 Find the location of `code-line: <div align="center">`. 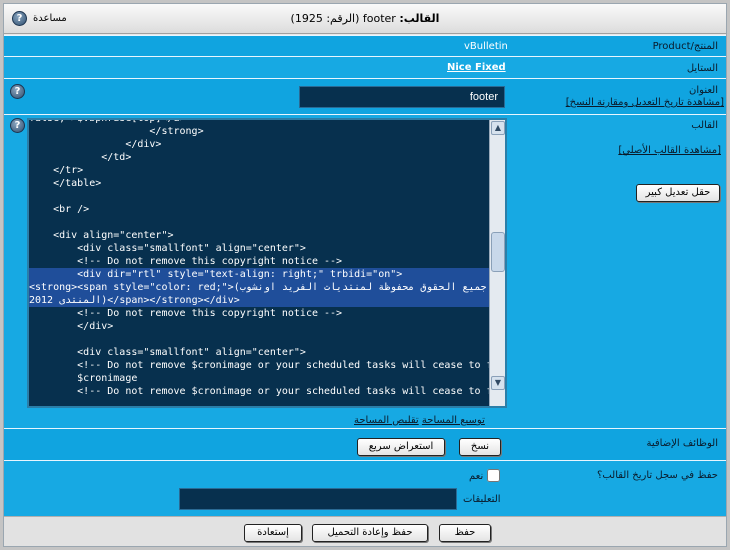

code-line: <div align="center"> is located at coordinates (259, 235).